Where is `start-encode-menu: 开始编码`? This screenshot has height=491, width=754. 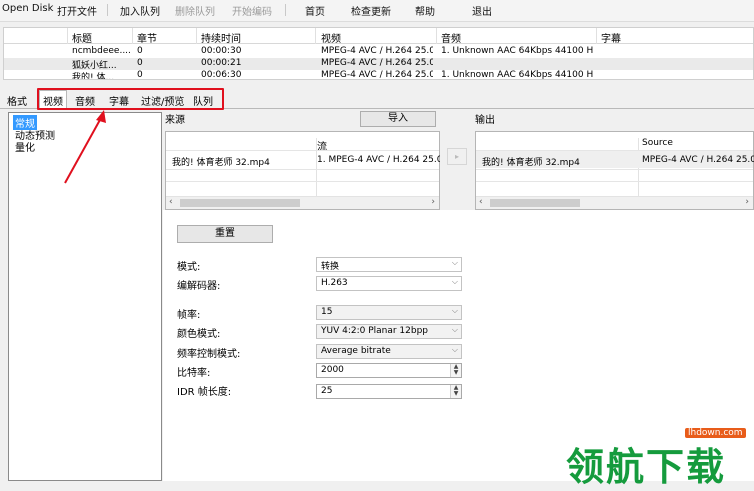
start-encode-menu: 开始编码 is located at coordinates (252, 10).